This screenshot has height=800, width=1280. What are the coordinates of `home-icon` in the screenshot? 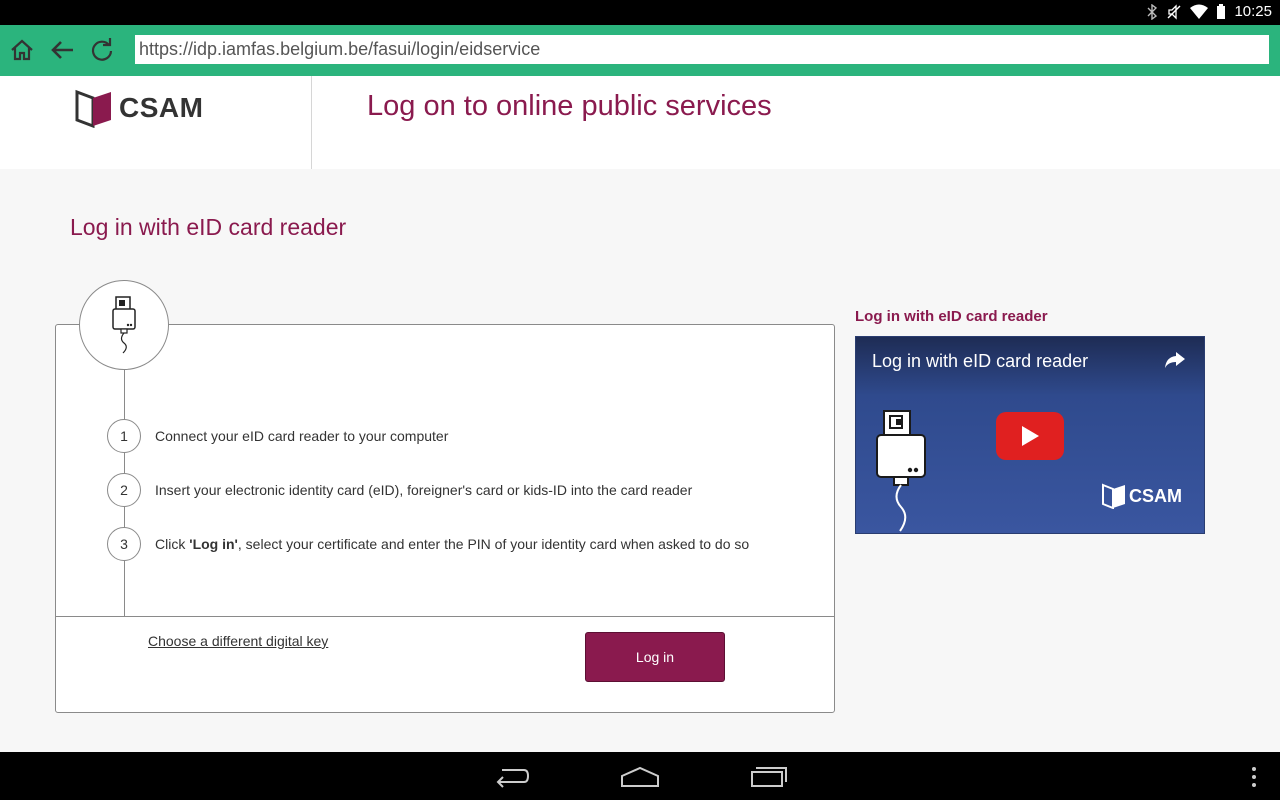 It's located at (22, 50).